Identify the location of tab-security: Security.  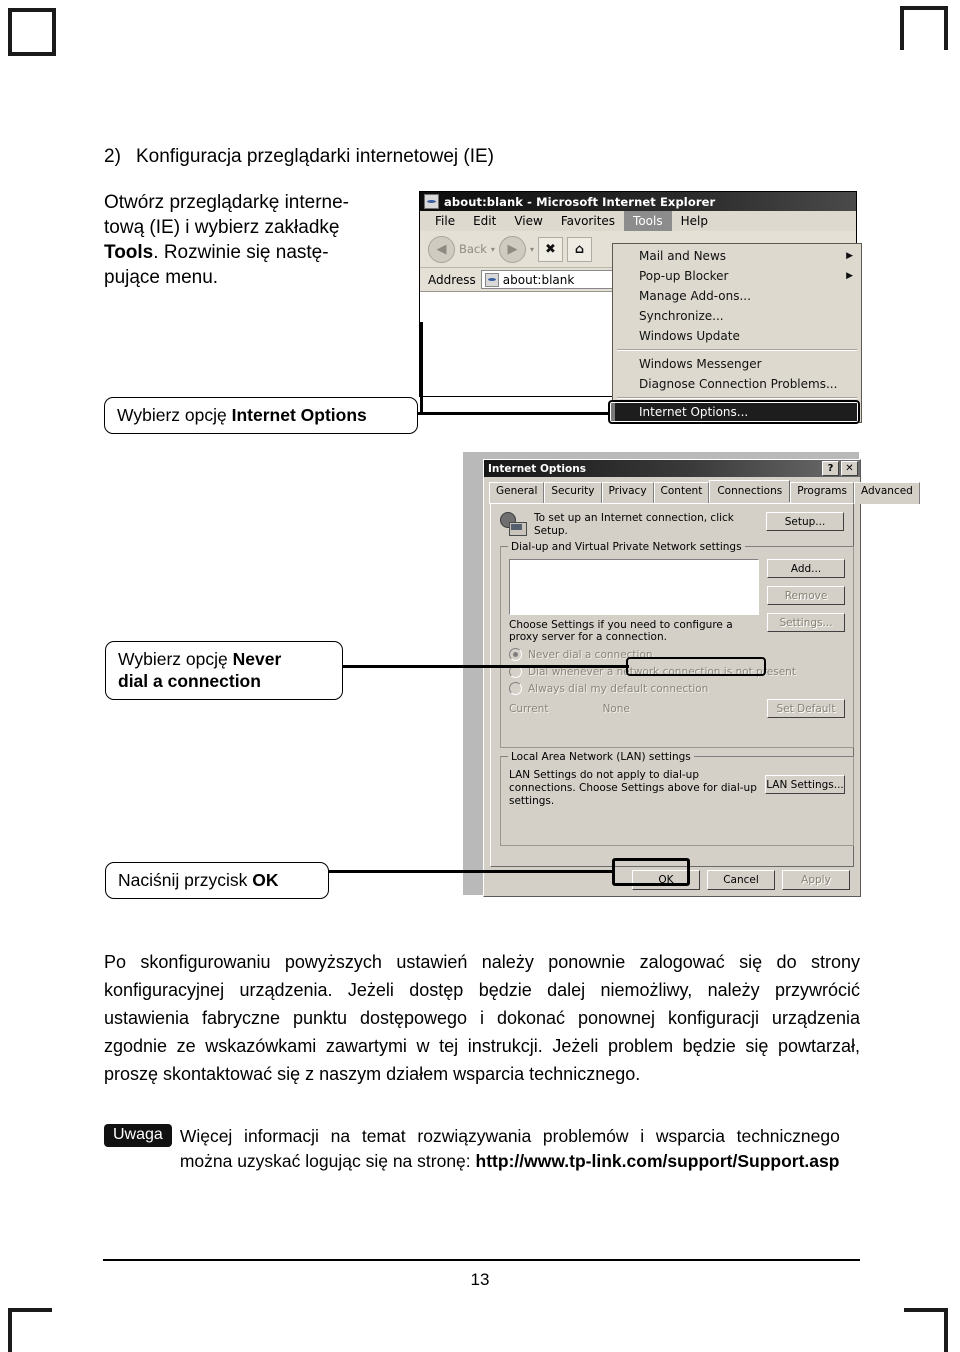
(573, 493).